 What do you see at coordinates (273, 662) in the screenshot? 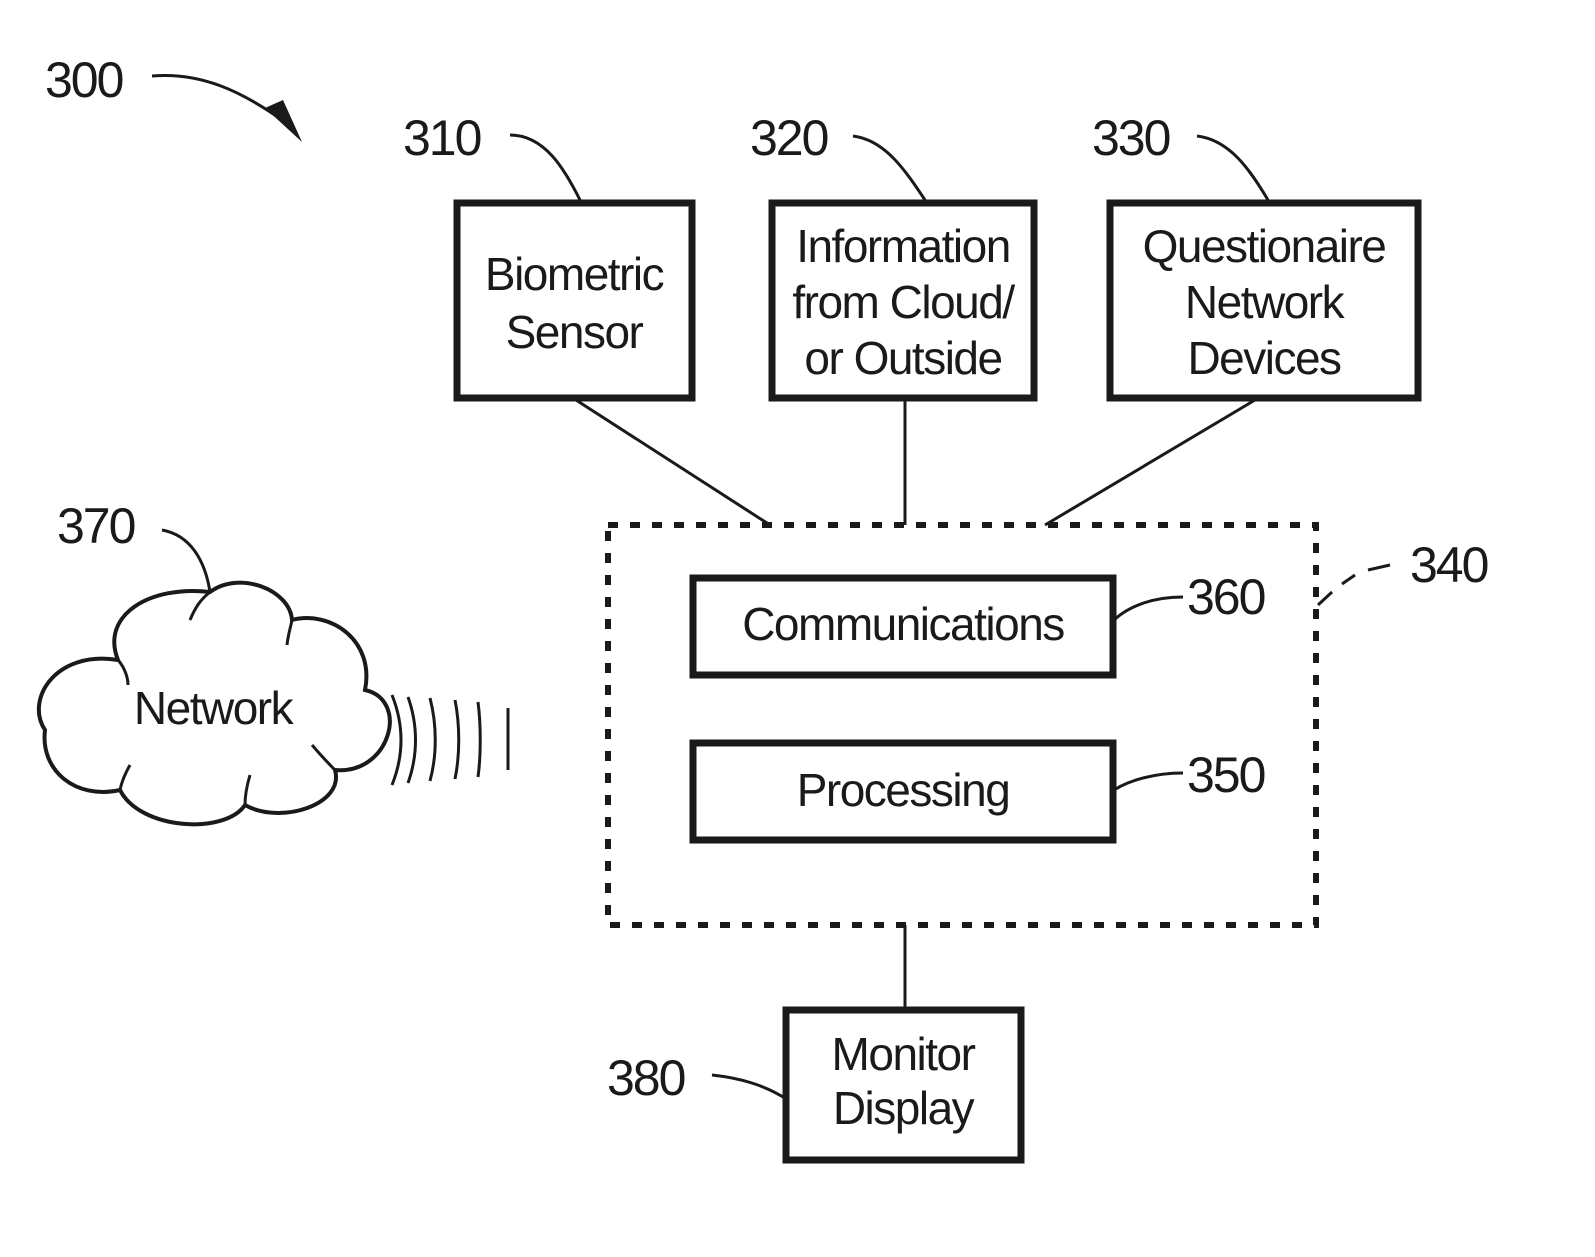
I see `network-block: 370 Network` at bounding box center [273, 662].